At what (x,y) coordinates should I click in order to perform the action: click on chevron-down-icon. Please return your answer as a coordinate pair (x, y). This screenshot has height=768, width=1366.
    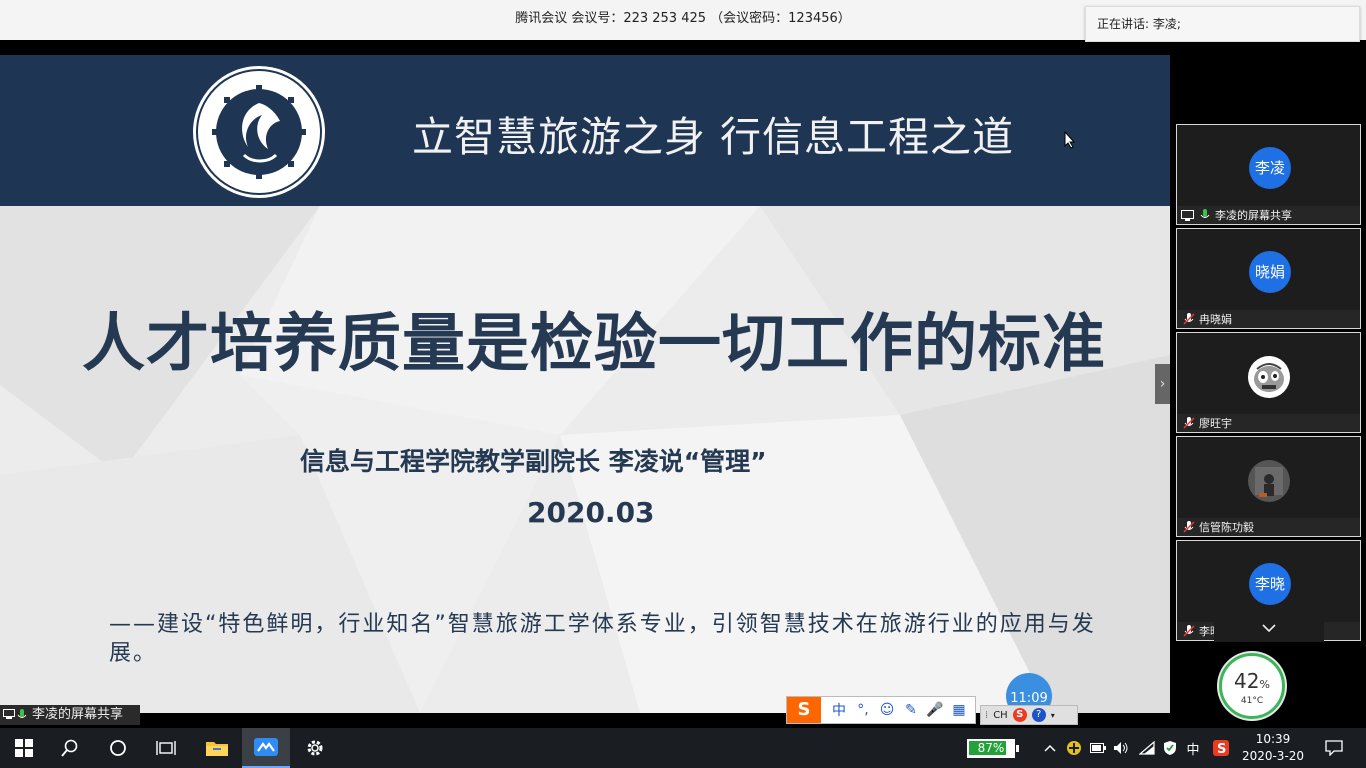
    Looking at the image, I should click on (1269, 628).